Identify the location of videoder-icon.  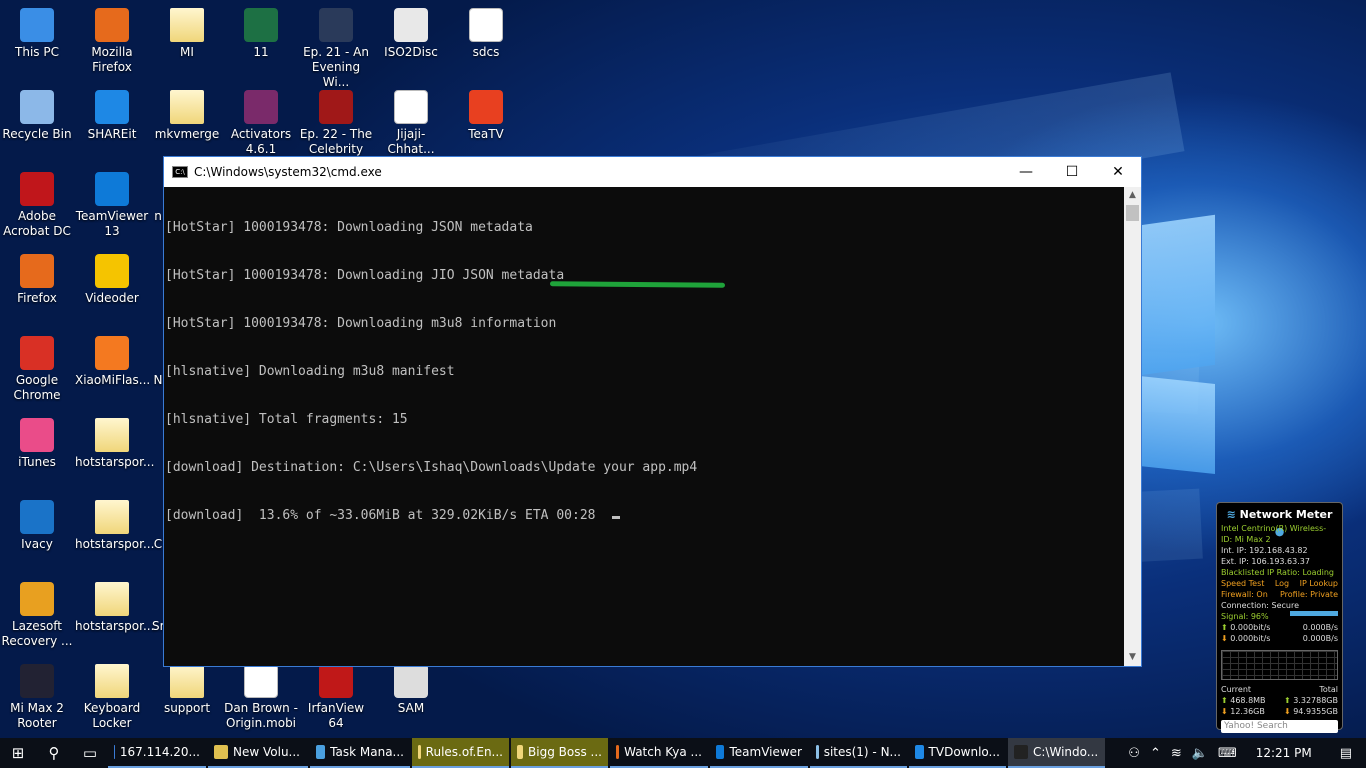
(112, 271).